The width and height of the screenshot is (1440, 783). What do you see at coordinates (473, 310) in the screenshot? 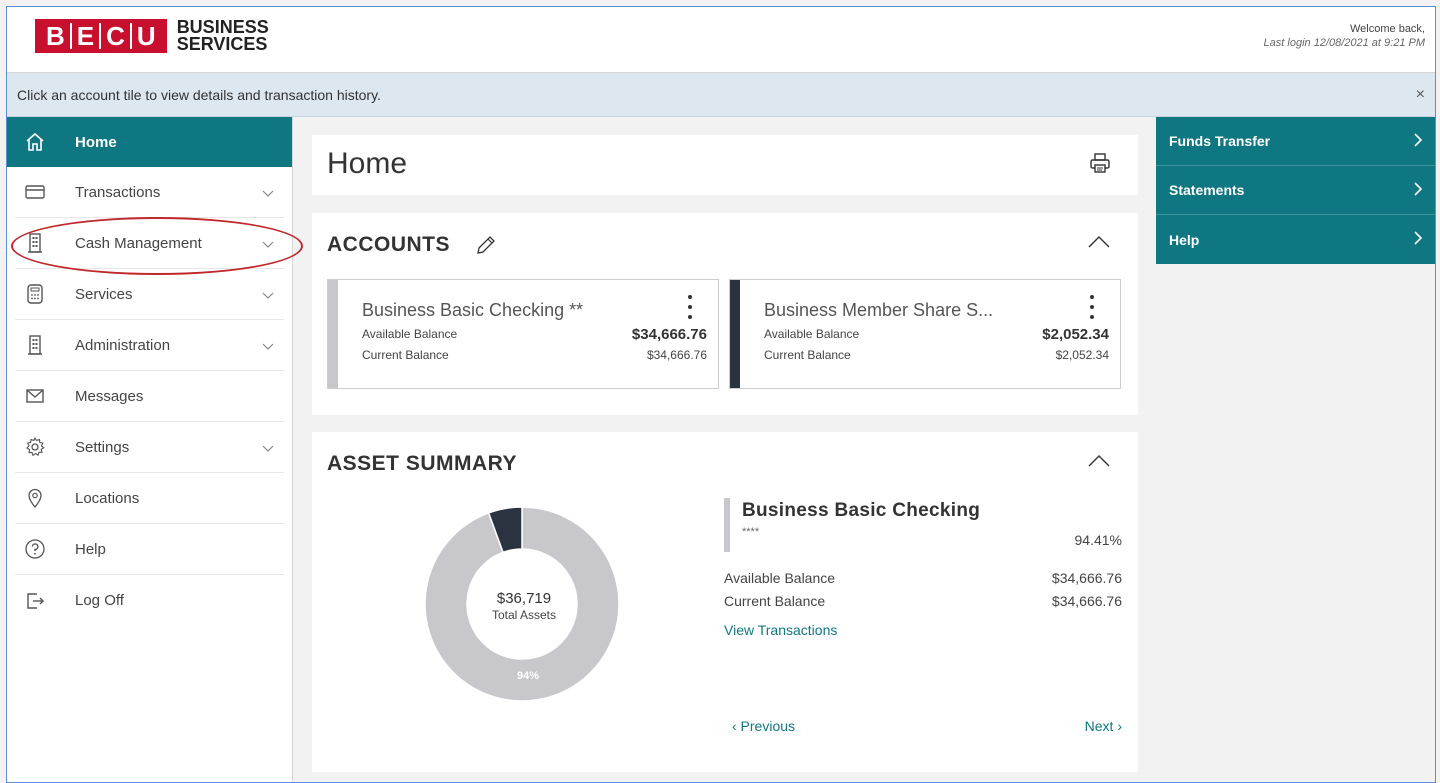
I see `account-name: Business Basic Checking **` at bounding box center [473, 310].